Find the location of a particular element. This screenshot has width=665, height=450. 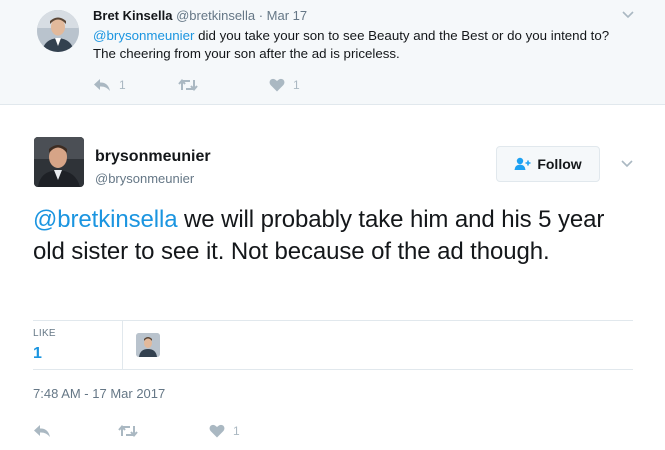

main-author-avatar is located at coordinates (59, 162).